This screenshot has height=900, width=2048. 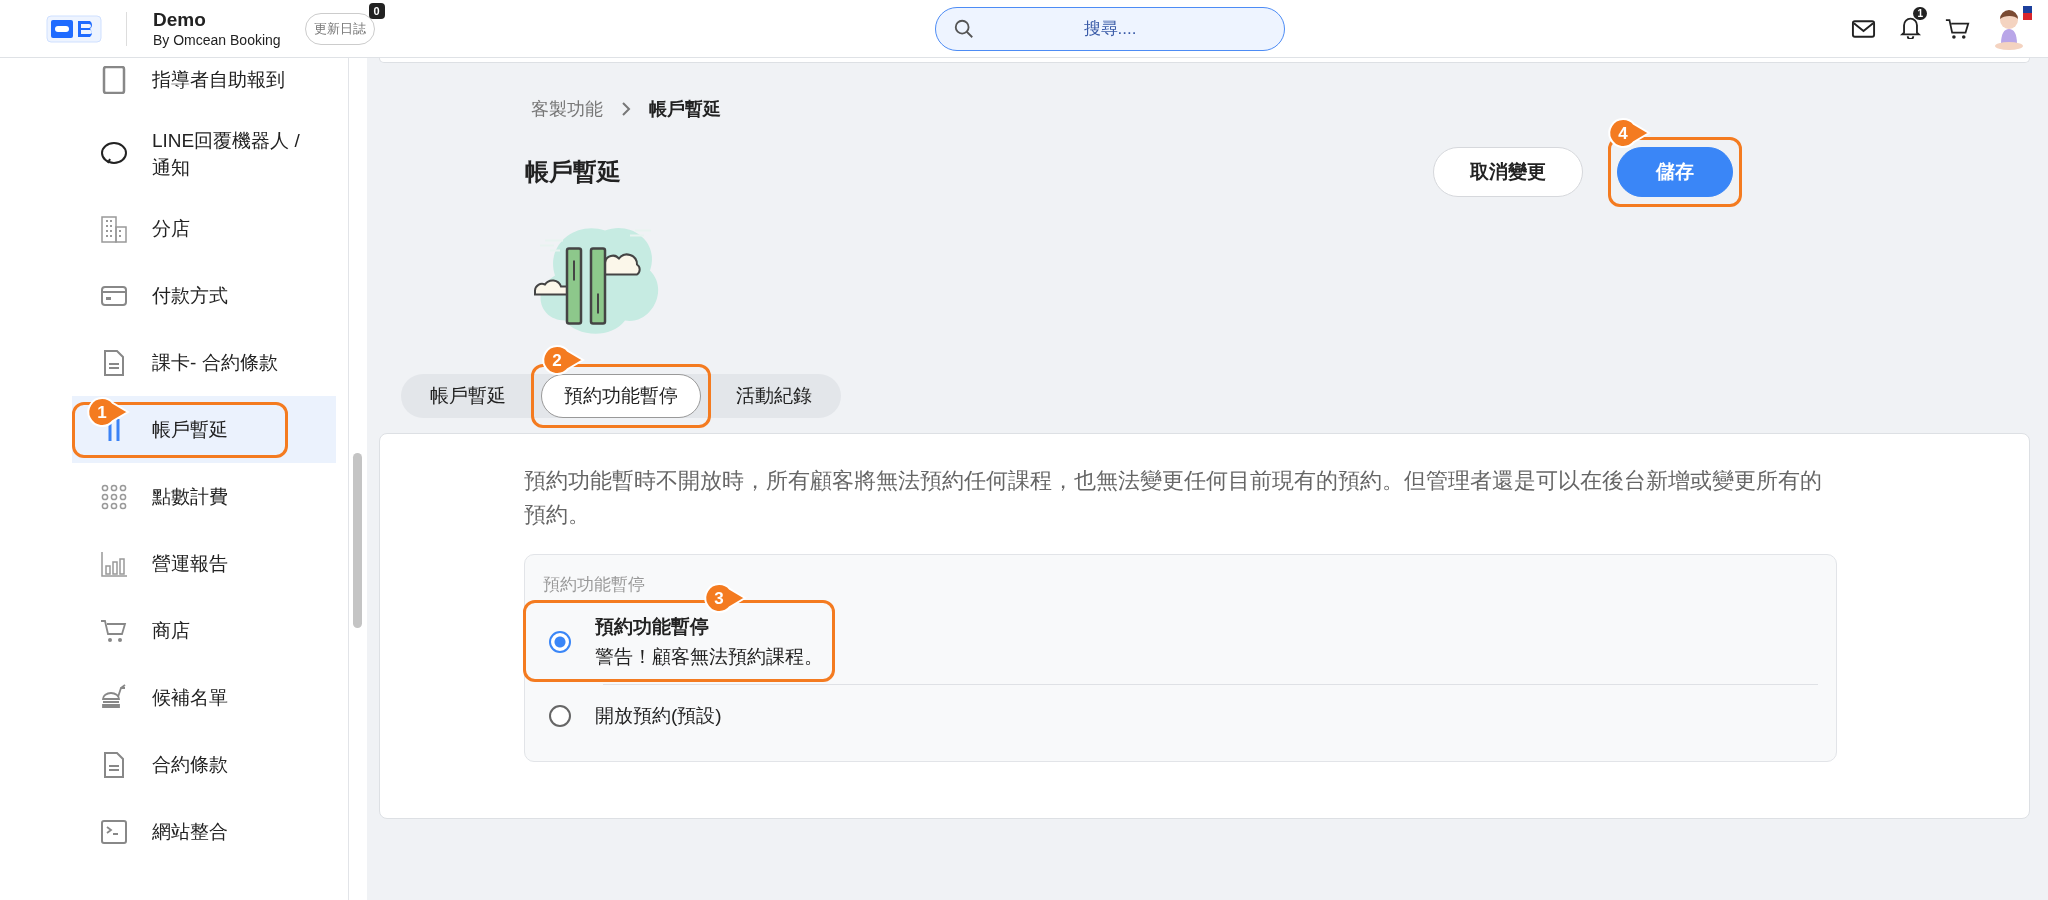 I want to click on sidebar-item-label: 合約條款, so click(x=190, y=765).